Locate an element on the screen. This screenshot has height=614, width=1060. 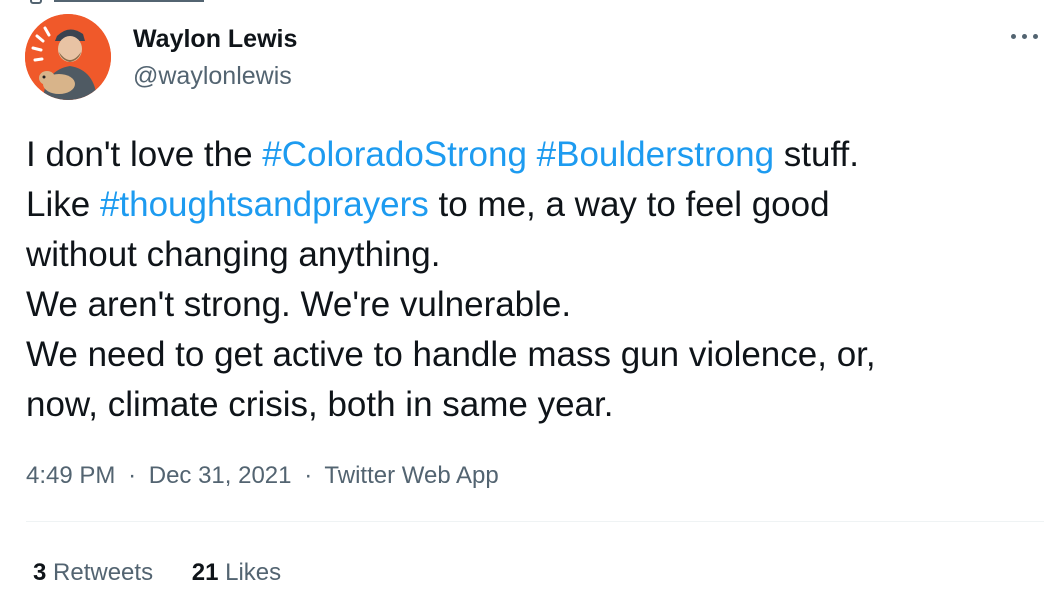
retweet-context-icon is located at coordinates (36, 2).